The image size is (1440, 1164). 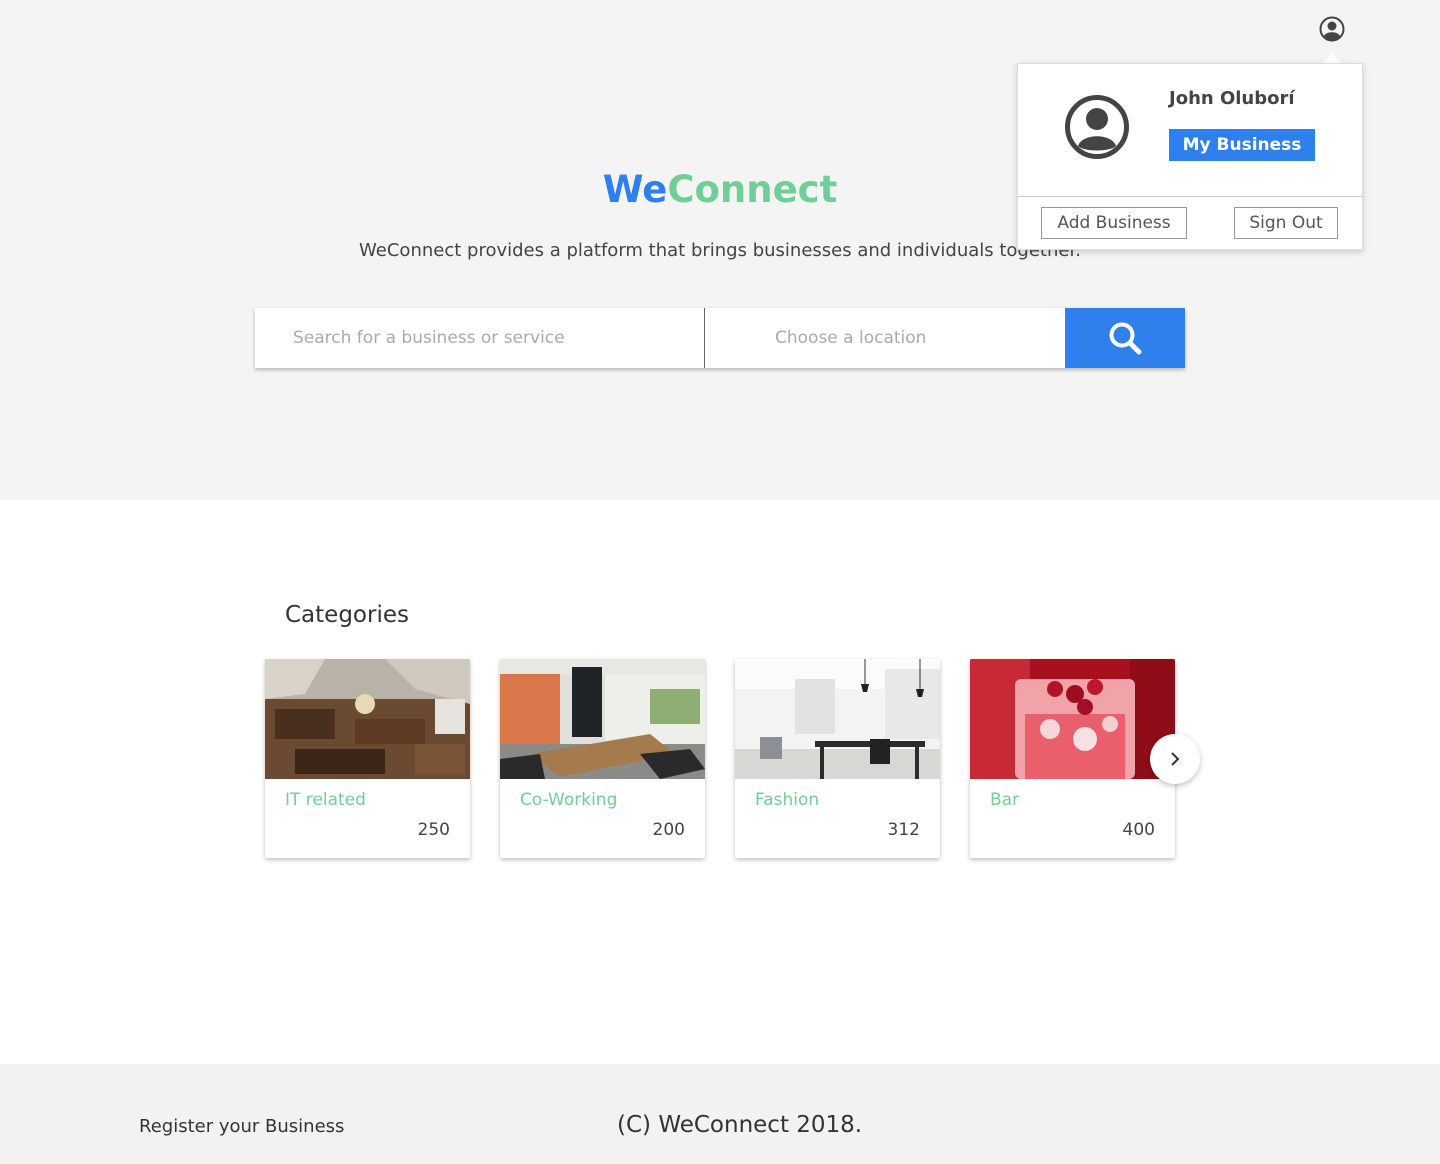 I want to click on my-business-button: My Business, so click(x=1242, y=145).